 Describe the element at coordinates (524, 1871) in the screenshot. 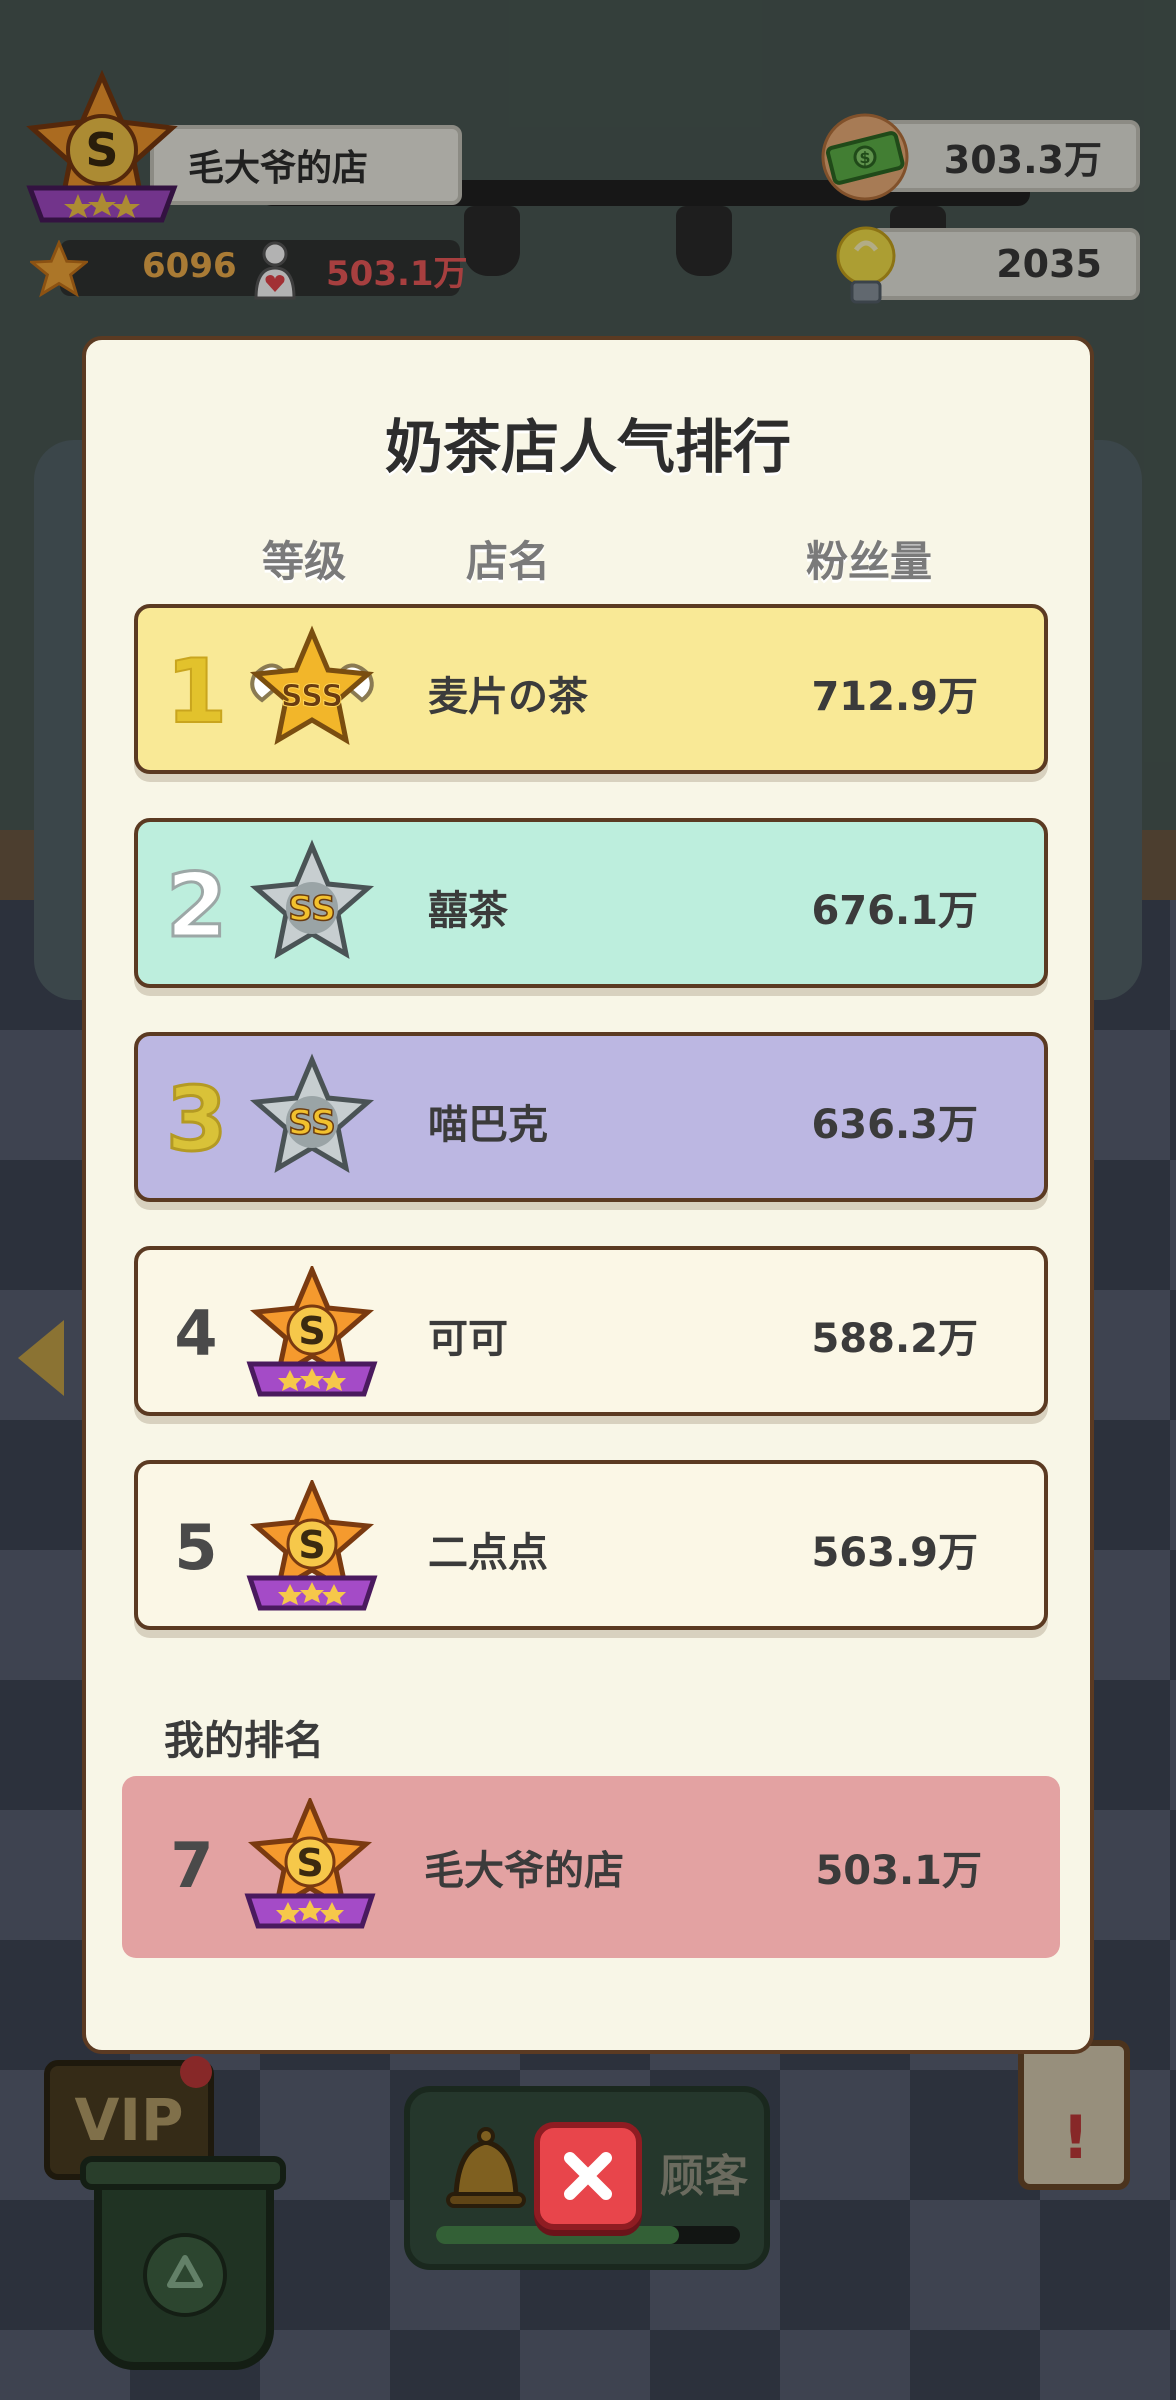

I see `shop-name: 毛大爷的店` at that location.